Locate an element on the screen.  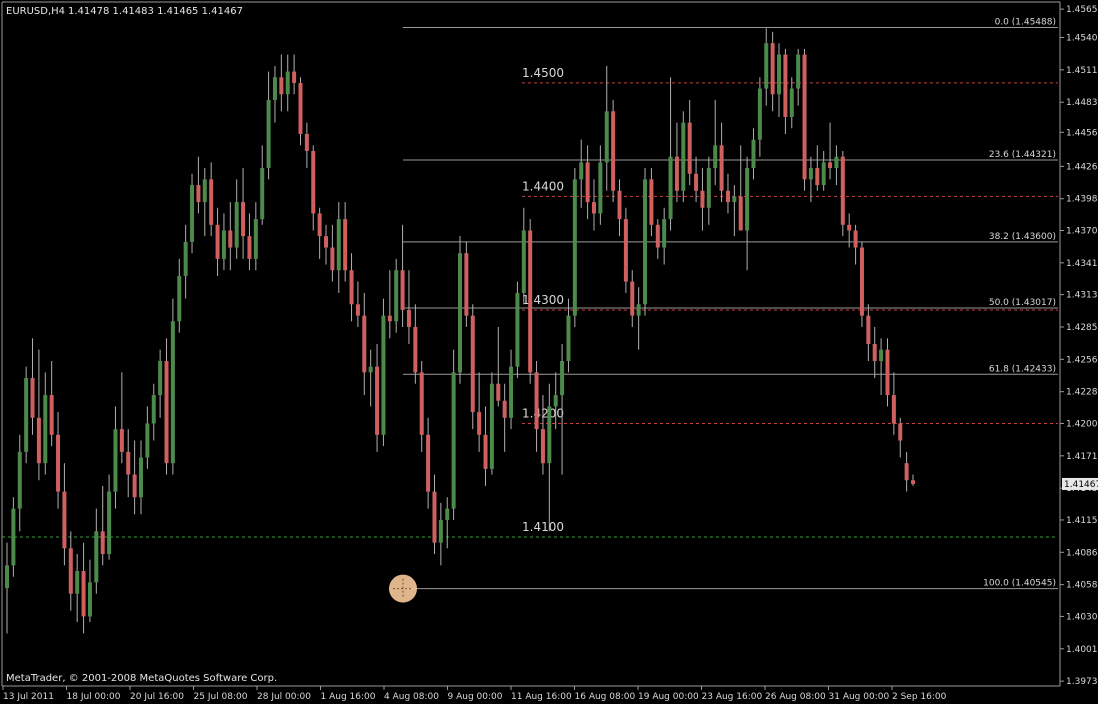
x-tick-label: 28 Jul 00:00 is located at coordinates (284, 697).